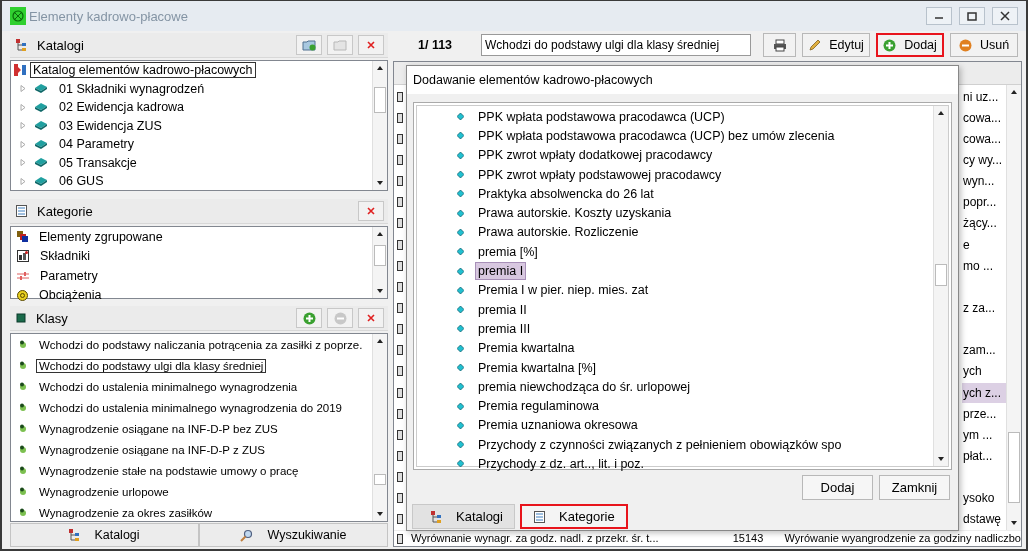 The width and height of the screenshot is (1028, 551). Describe the element at coordinates (656, 135) in the screenshot. I see `list-item: PPK wpłata podstawowa pracodawca (UCP) bez umów zlecenia` at that location.